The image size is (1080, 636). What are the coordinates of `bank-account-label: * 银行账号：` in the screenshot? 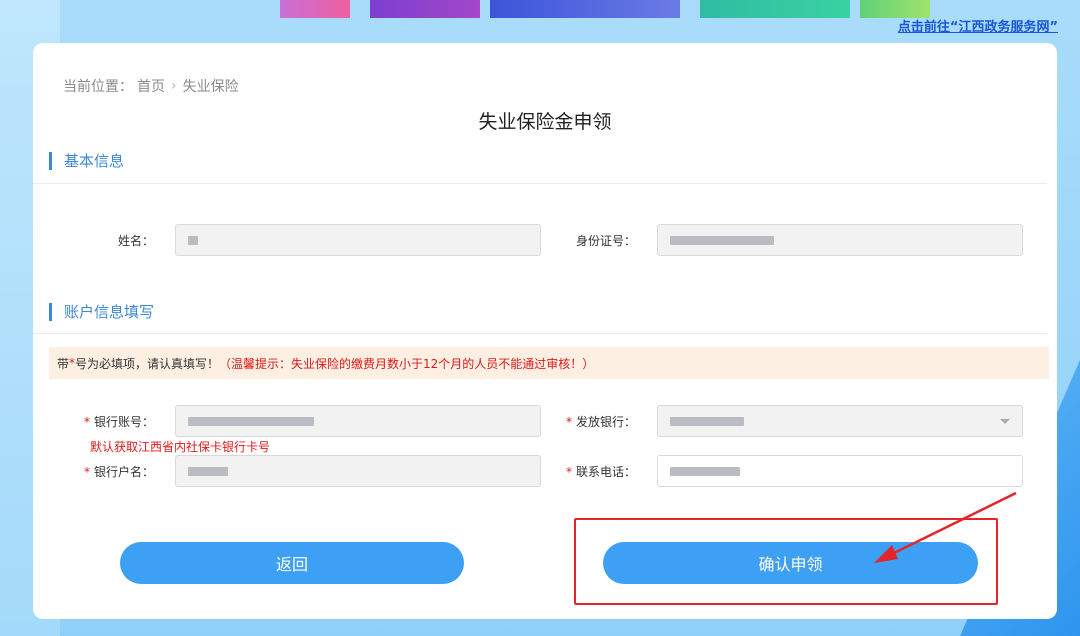 It's located at (99, 421).